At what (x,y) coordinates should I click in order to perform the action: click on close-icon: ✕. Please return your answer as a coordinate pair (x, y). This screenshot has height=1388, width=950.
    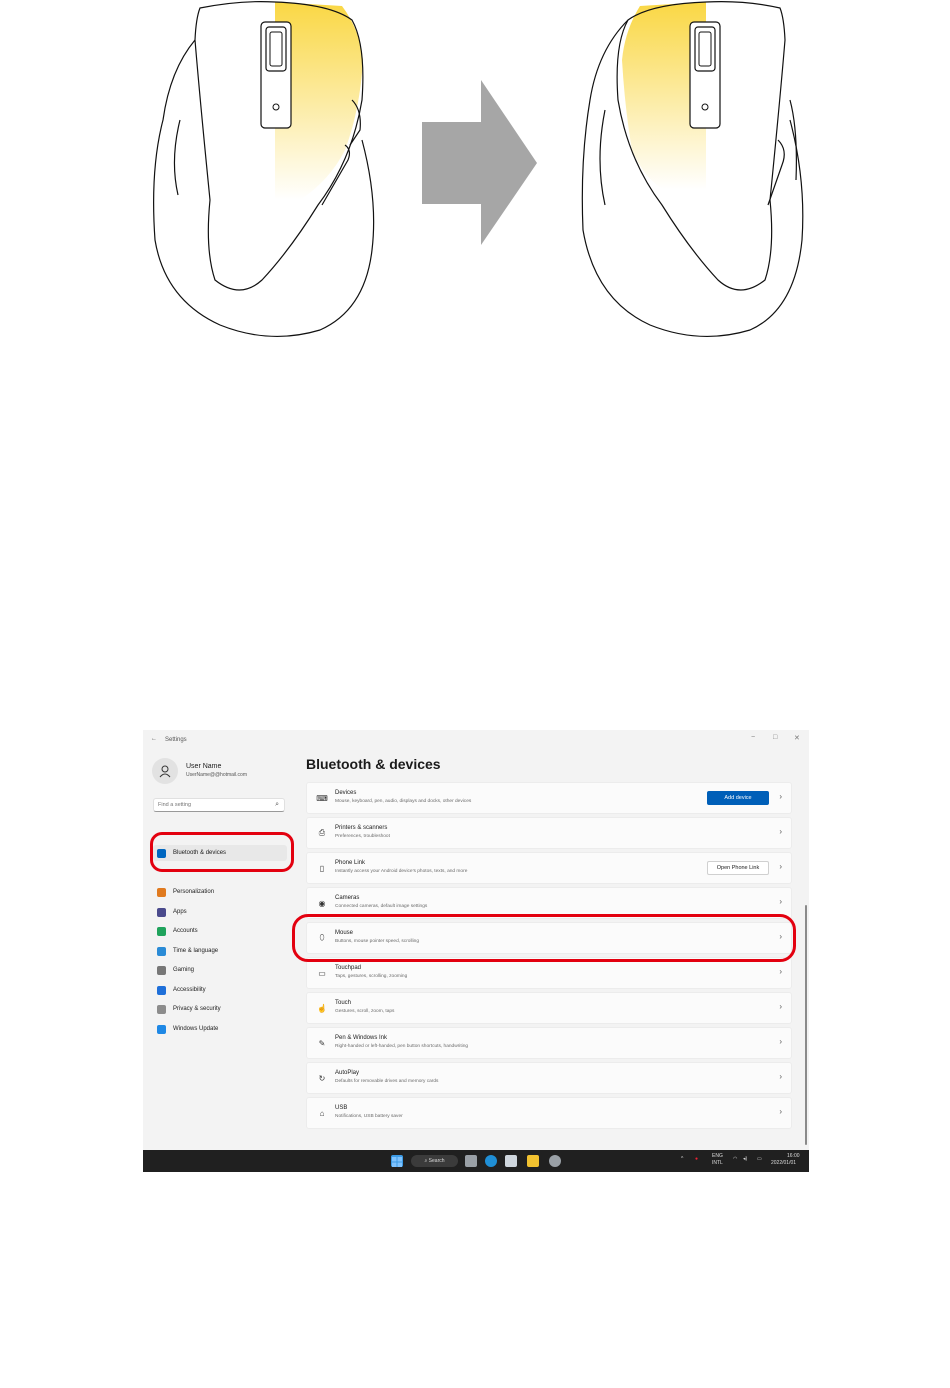
    Looking at the image, I should click on (797, 738).